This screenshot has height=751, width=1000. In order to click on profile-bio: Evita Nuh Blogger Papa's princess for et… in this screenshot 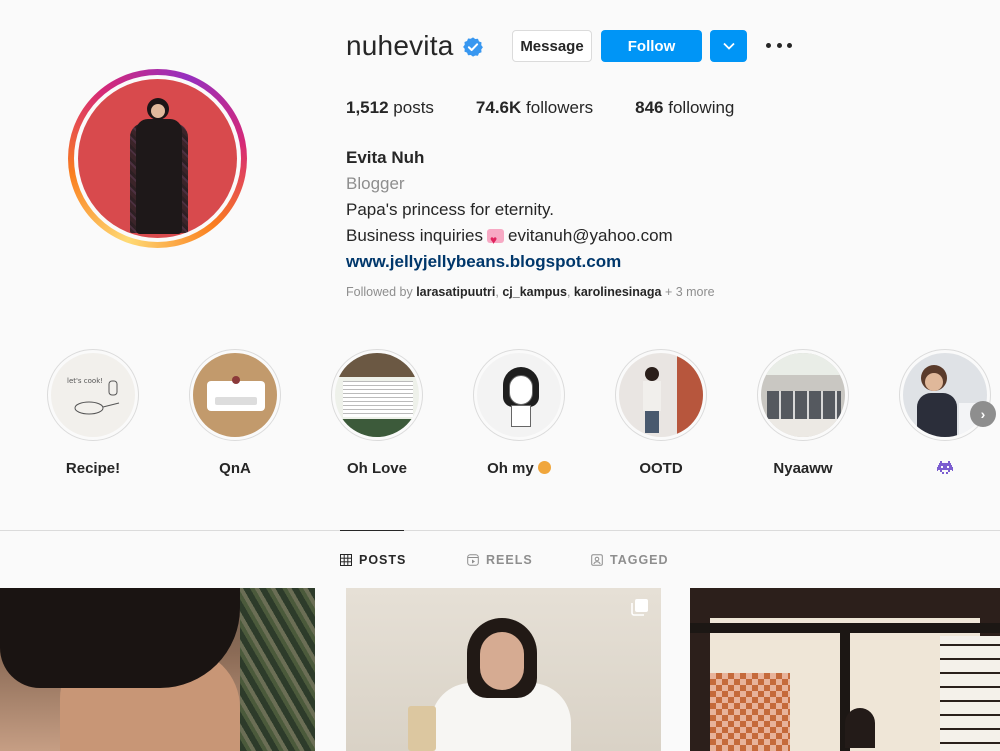, I will do `click(509, 210)`.